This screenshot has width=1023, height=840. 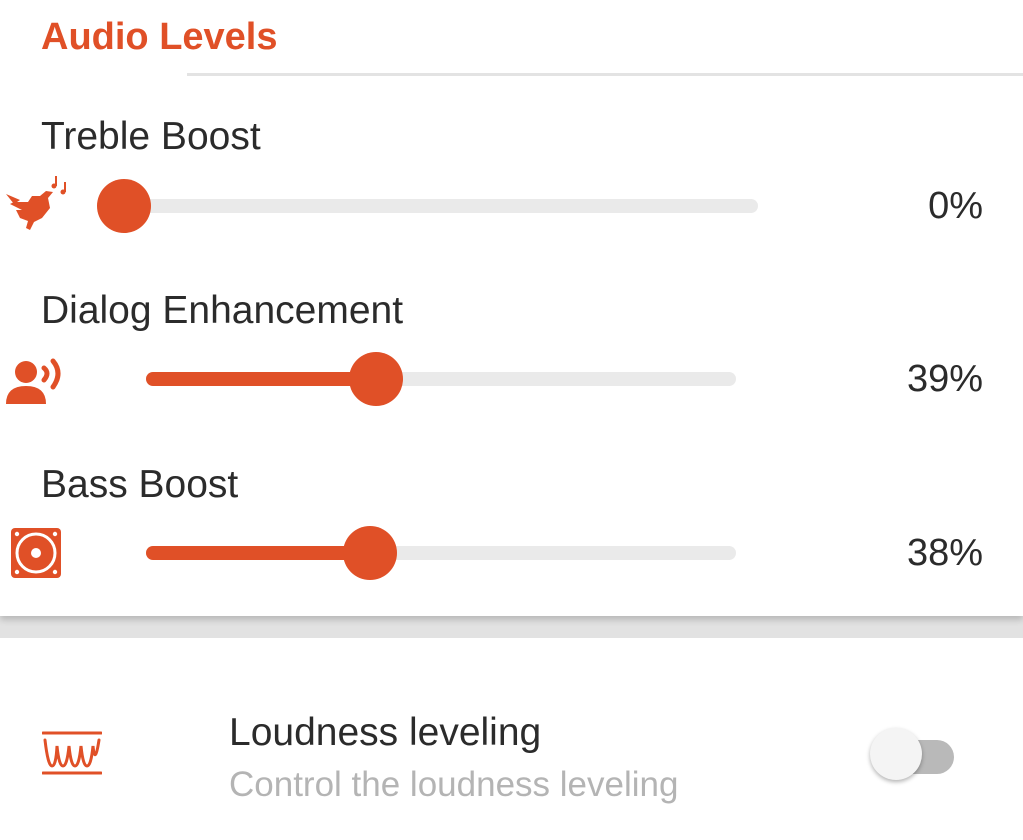 What do you see at coordinates (37, 383) in the screenshot?
I see `speaking-person-icon` at bounding box center [37, 383].